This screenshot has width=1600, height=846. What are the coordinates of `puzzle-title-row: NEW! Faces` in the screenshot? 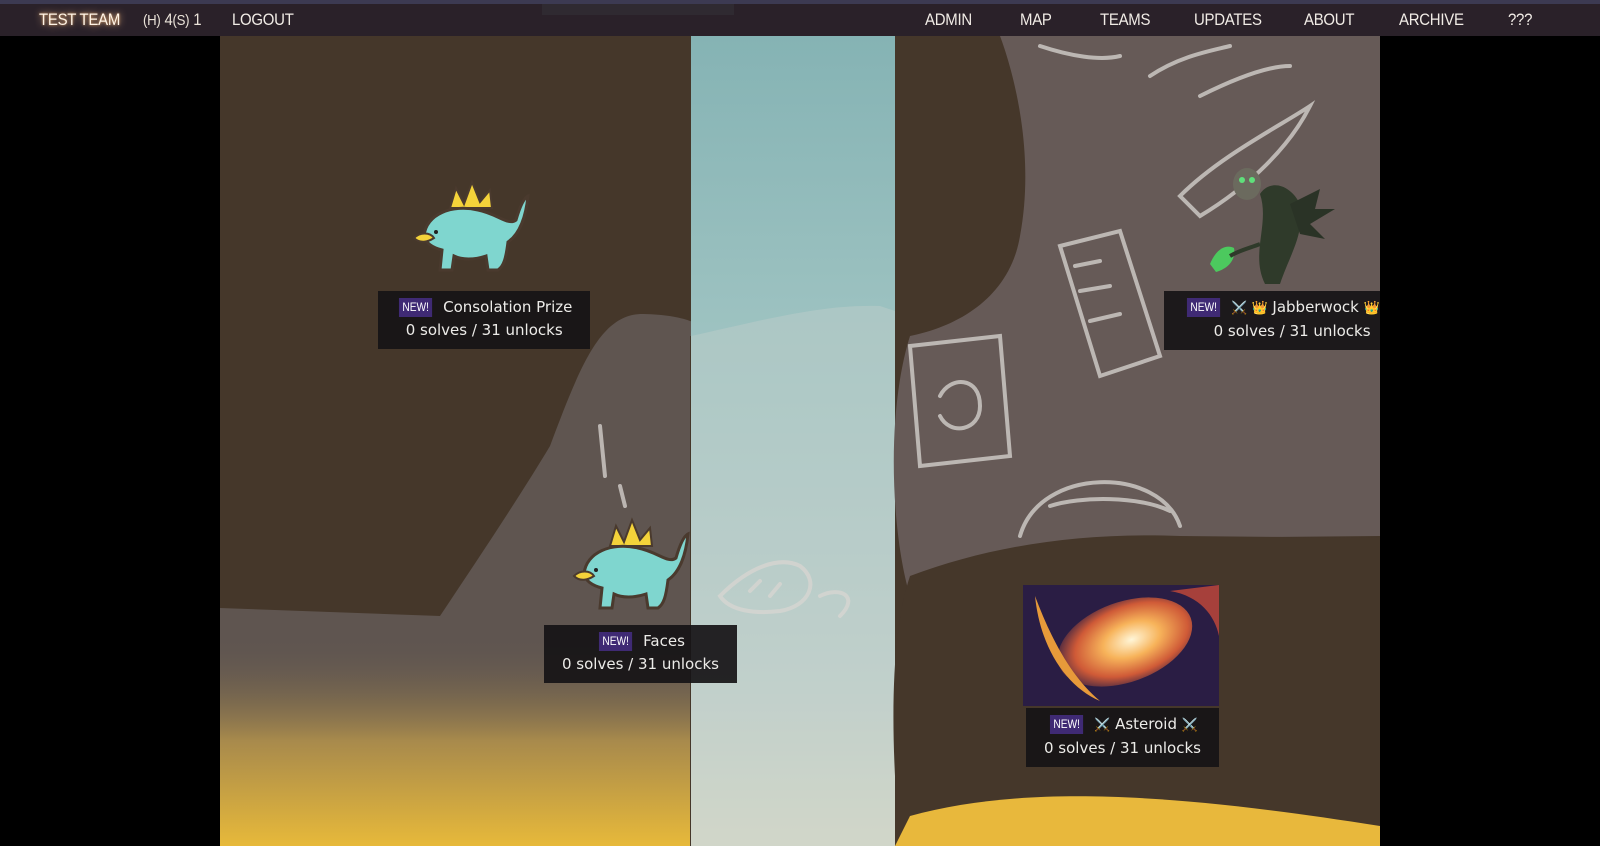 It's located at (640, 641).